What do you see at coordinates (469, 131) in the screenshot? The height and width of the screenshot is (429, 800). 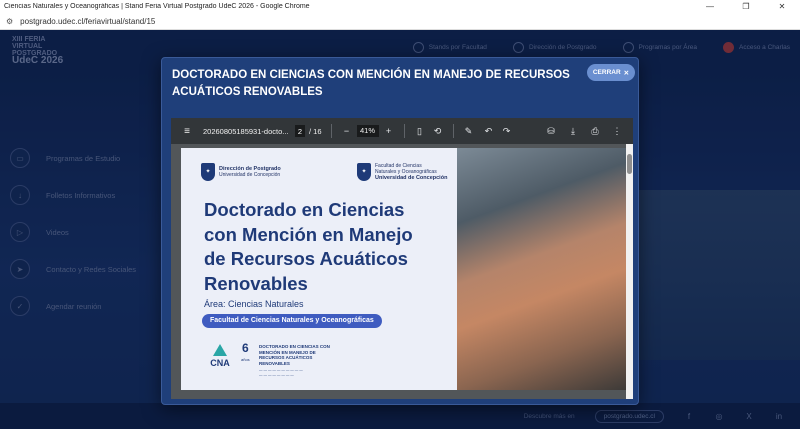 I see `draw-icon: ✎` at bounding box center [469, 131].